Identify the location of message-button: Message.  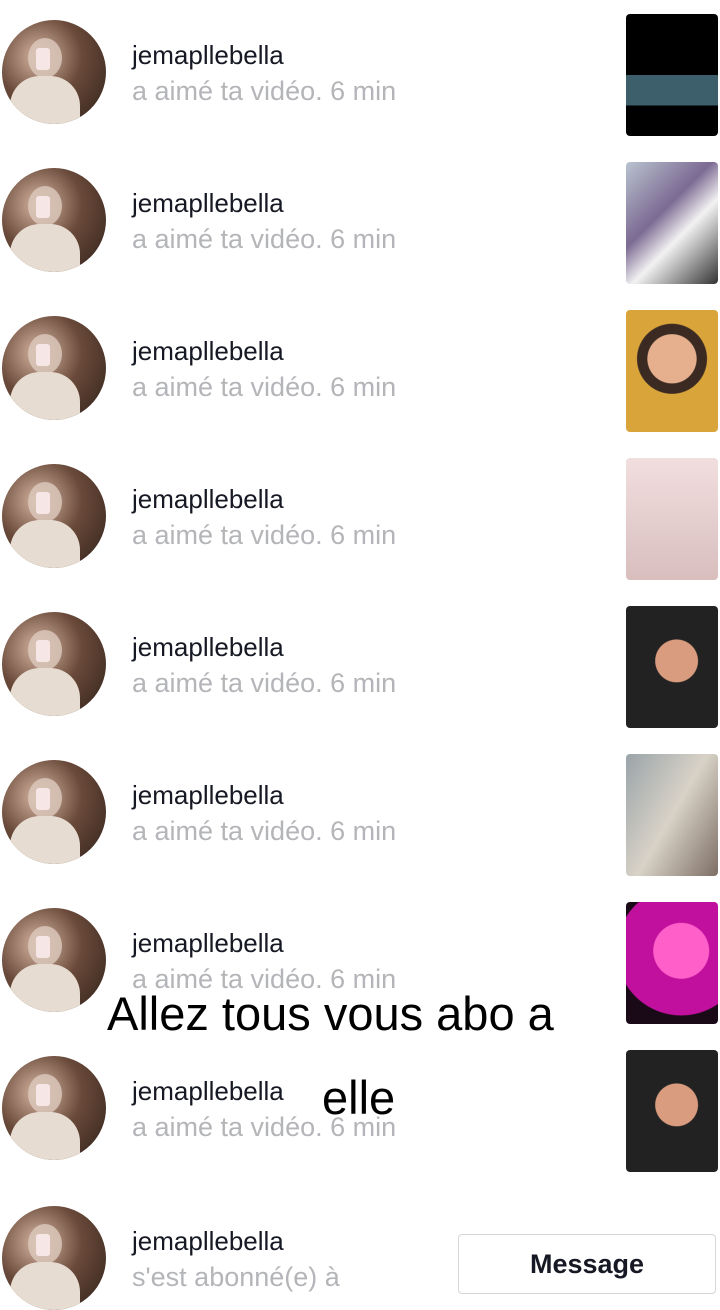
(587, 1264).